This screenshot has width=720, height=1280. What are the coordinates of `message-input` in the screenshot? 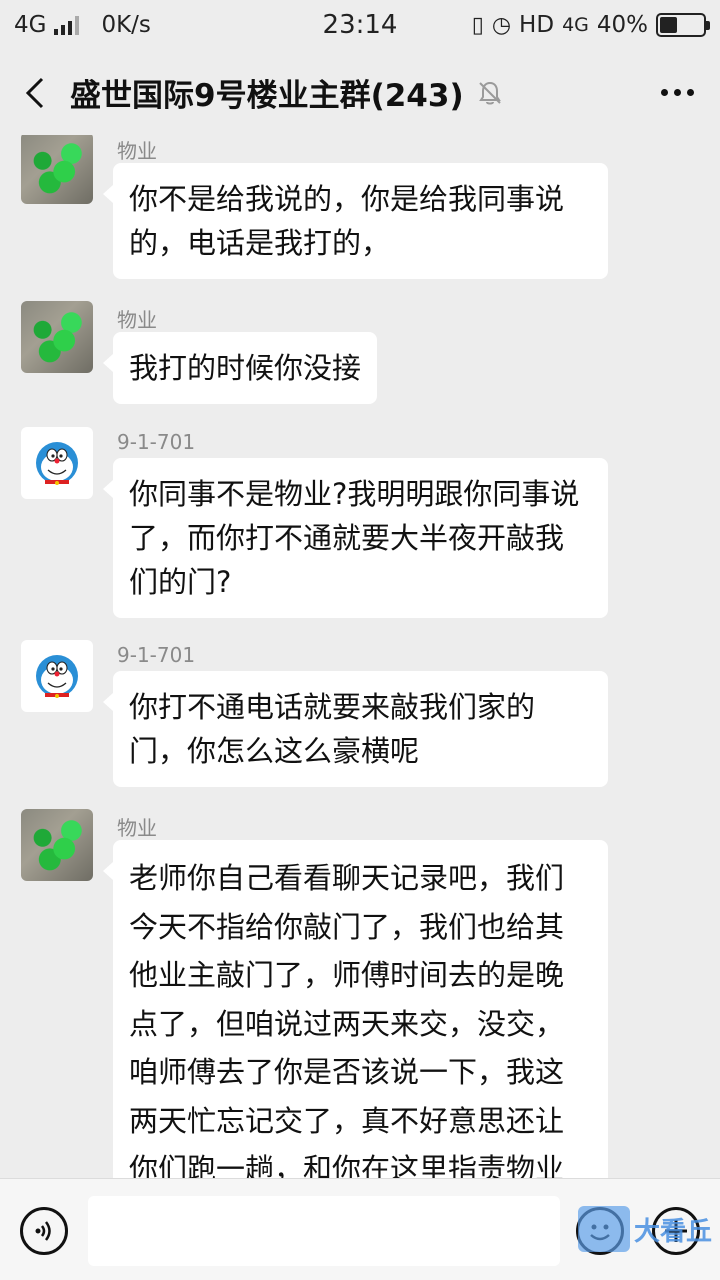 It's located at (324, 1231).